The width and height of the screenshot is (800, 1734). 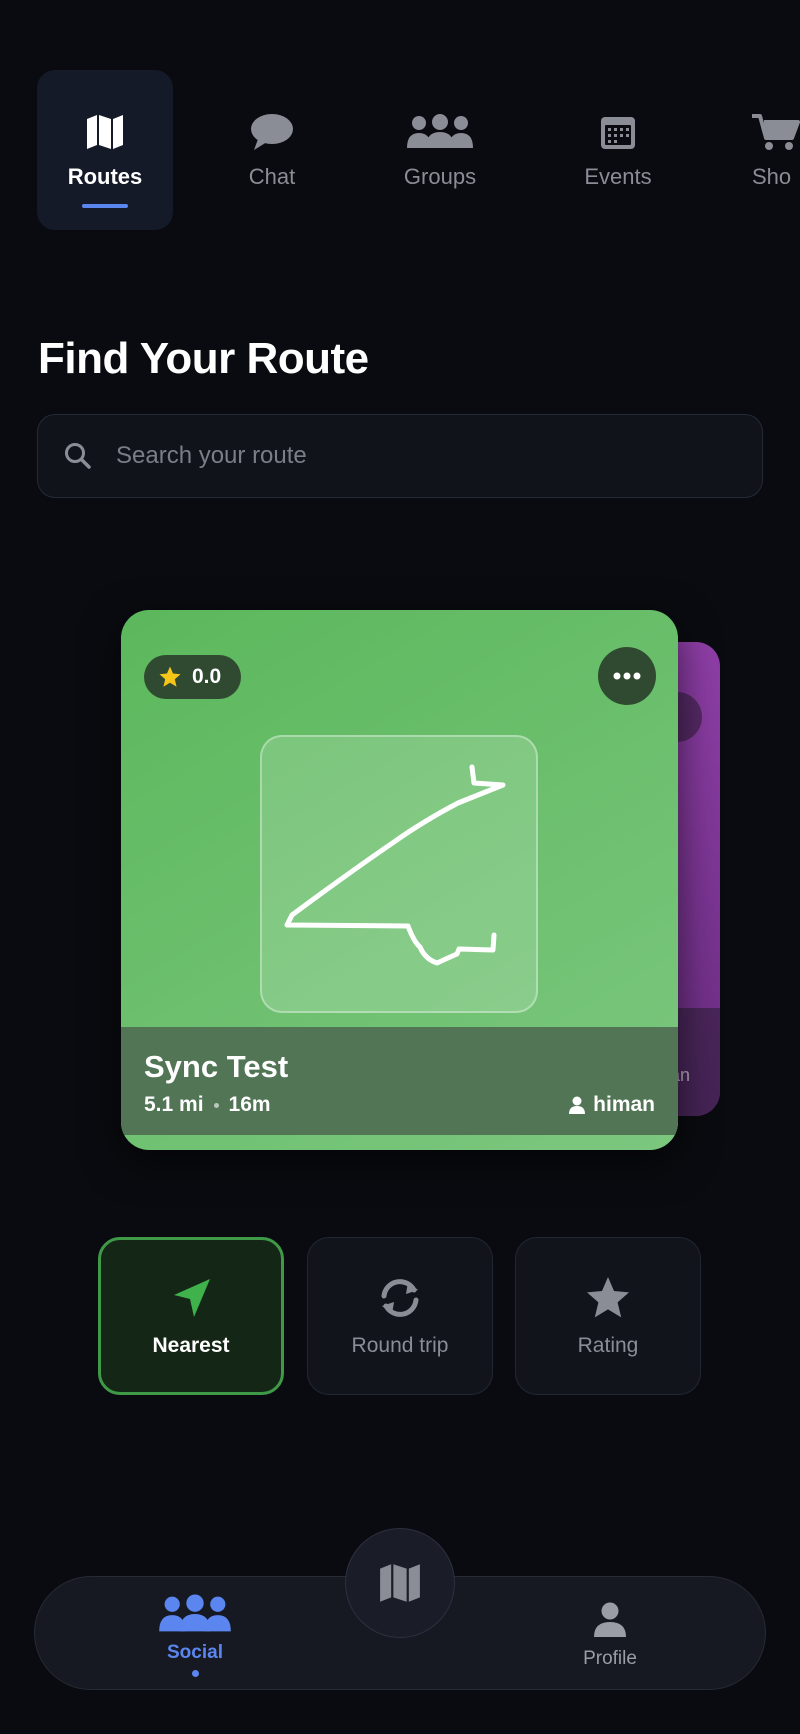 I want to click on tab-label: Routes, so click(x=105, y=176).